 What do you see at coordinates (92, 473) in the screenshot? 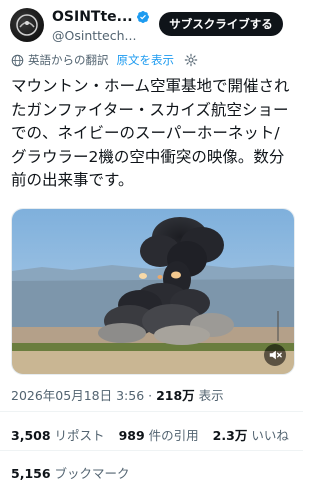
I see `bookmarks-label: ブックマーク` at bounding box center [92, 473].